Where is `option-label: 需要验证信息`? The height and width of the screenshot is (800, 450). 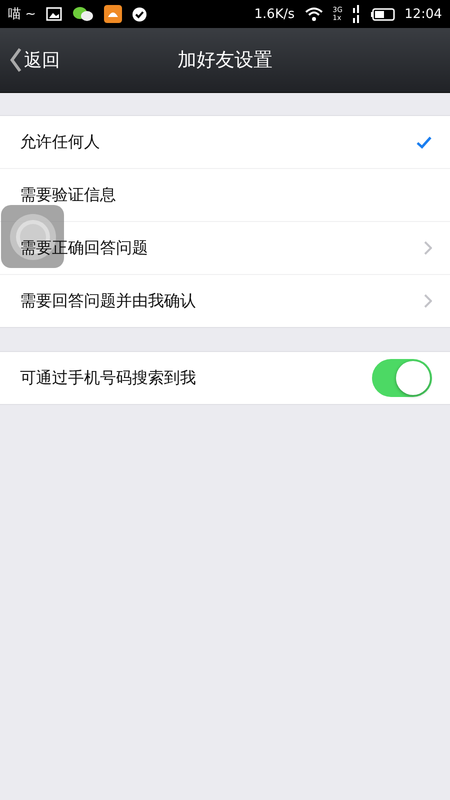
option-label: 需要验证信息 is located at coordinates (68, 195).